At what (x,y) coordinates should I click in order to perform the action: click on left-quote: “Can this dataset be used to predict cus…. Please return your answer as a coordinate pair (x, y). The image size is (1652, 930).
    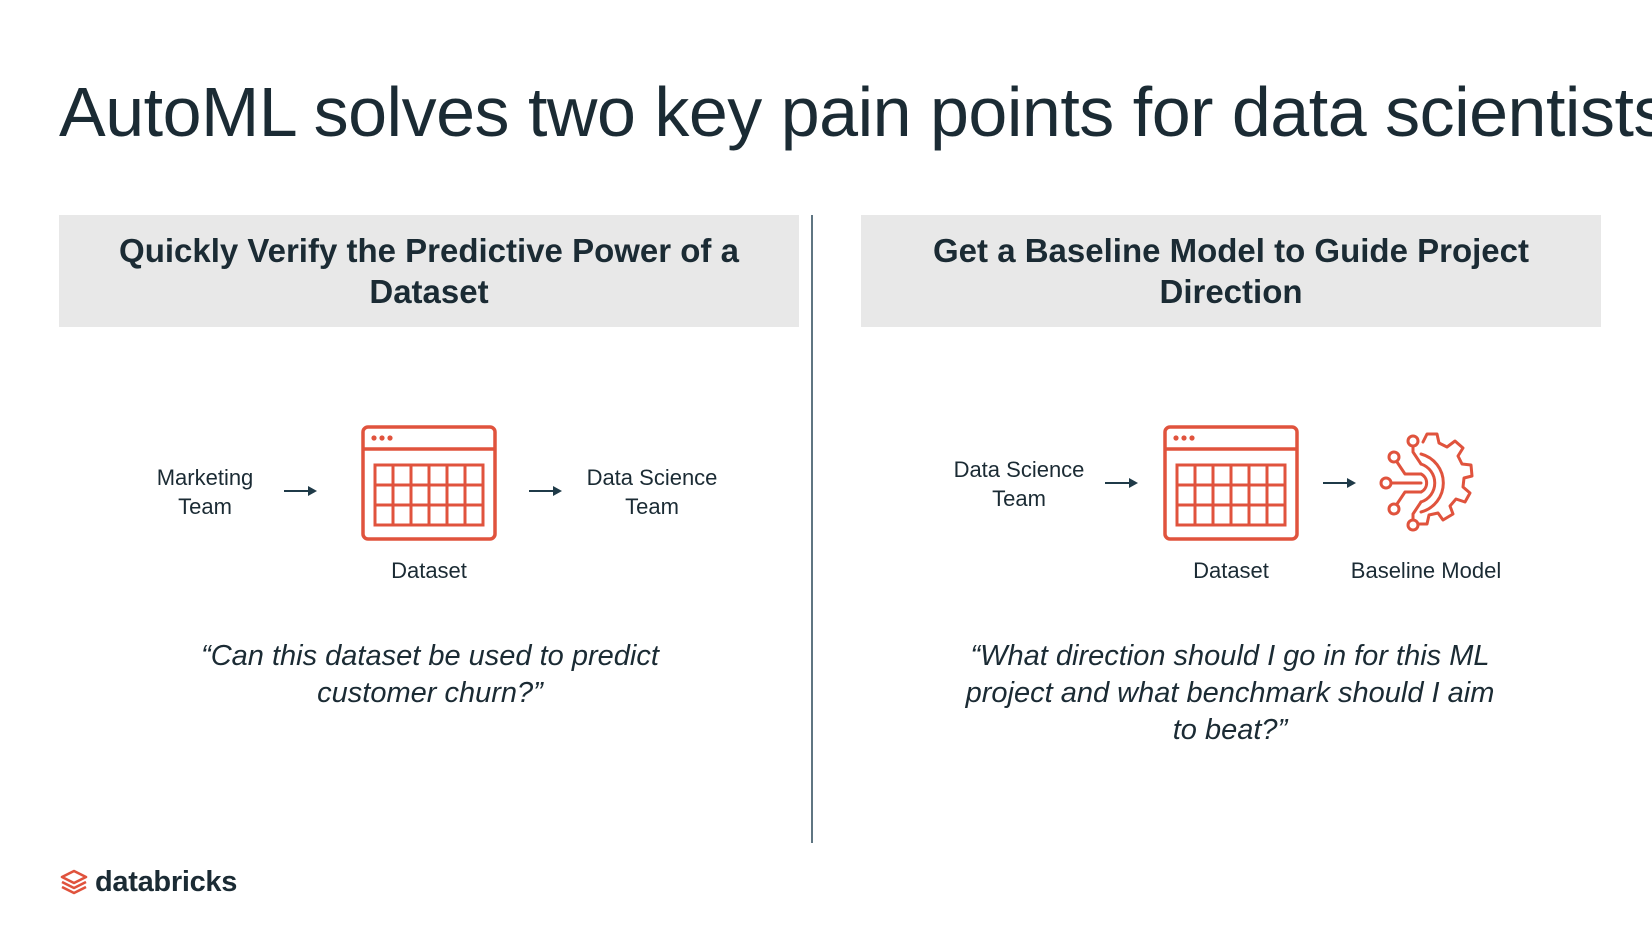
    Looking at the image, I should click on (430, 674).